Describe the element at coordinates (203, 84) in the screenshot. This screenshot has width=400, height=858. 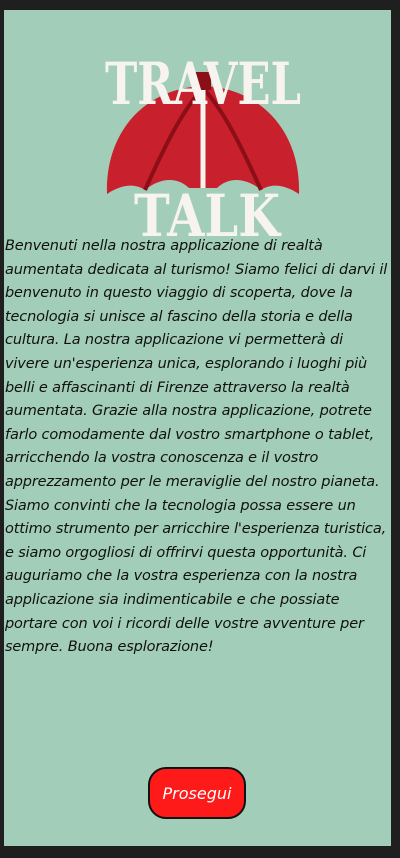
I see `logo-word-travel: TRAVEL` at that location.